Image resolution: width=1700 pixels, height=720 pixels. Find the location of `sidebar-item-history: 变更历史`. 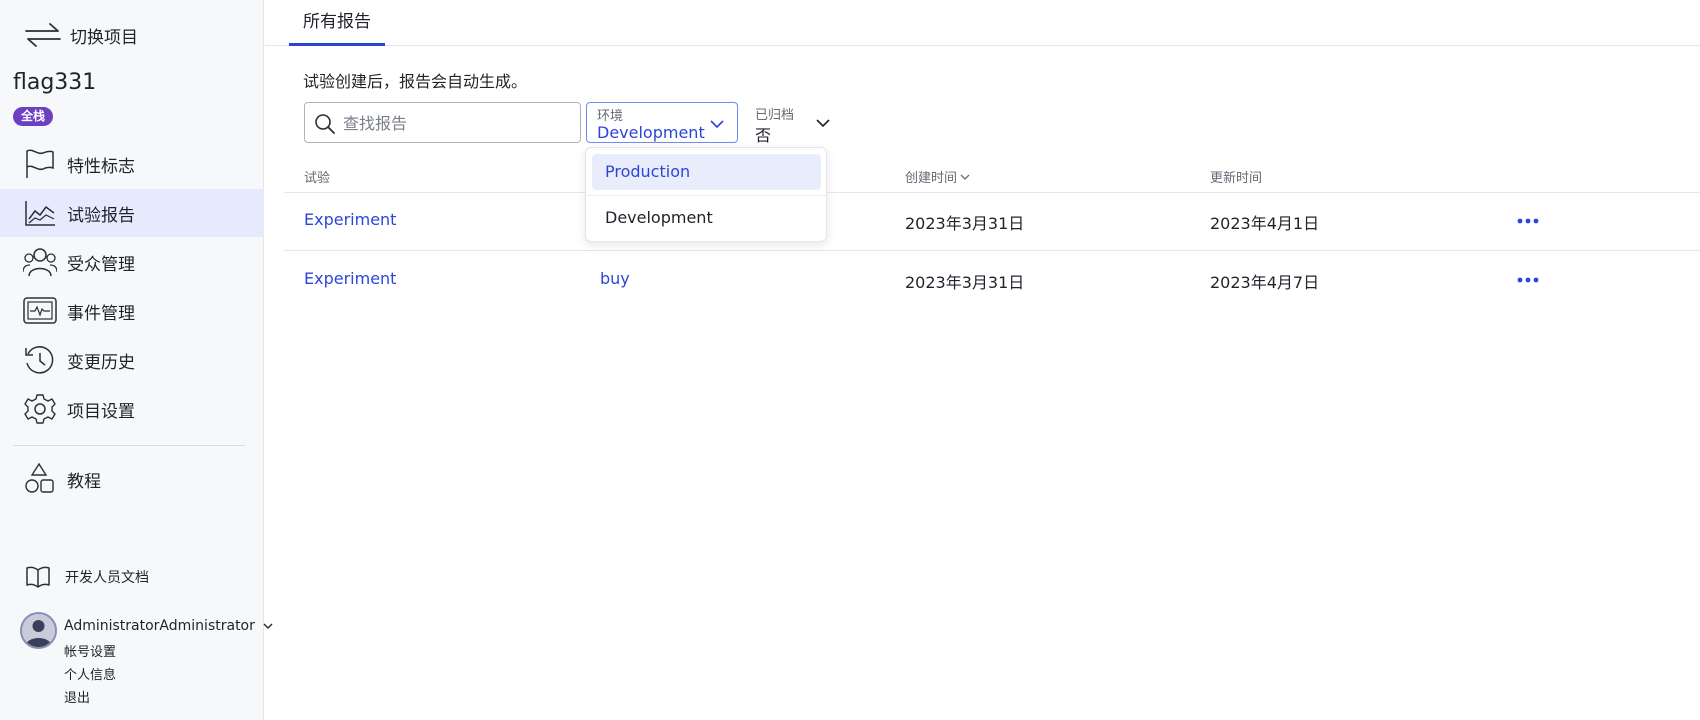

sidebar-item-history: 变更历史 is located at coordinates (132, 360).